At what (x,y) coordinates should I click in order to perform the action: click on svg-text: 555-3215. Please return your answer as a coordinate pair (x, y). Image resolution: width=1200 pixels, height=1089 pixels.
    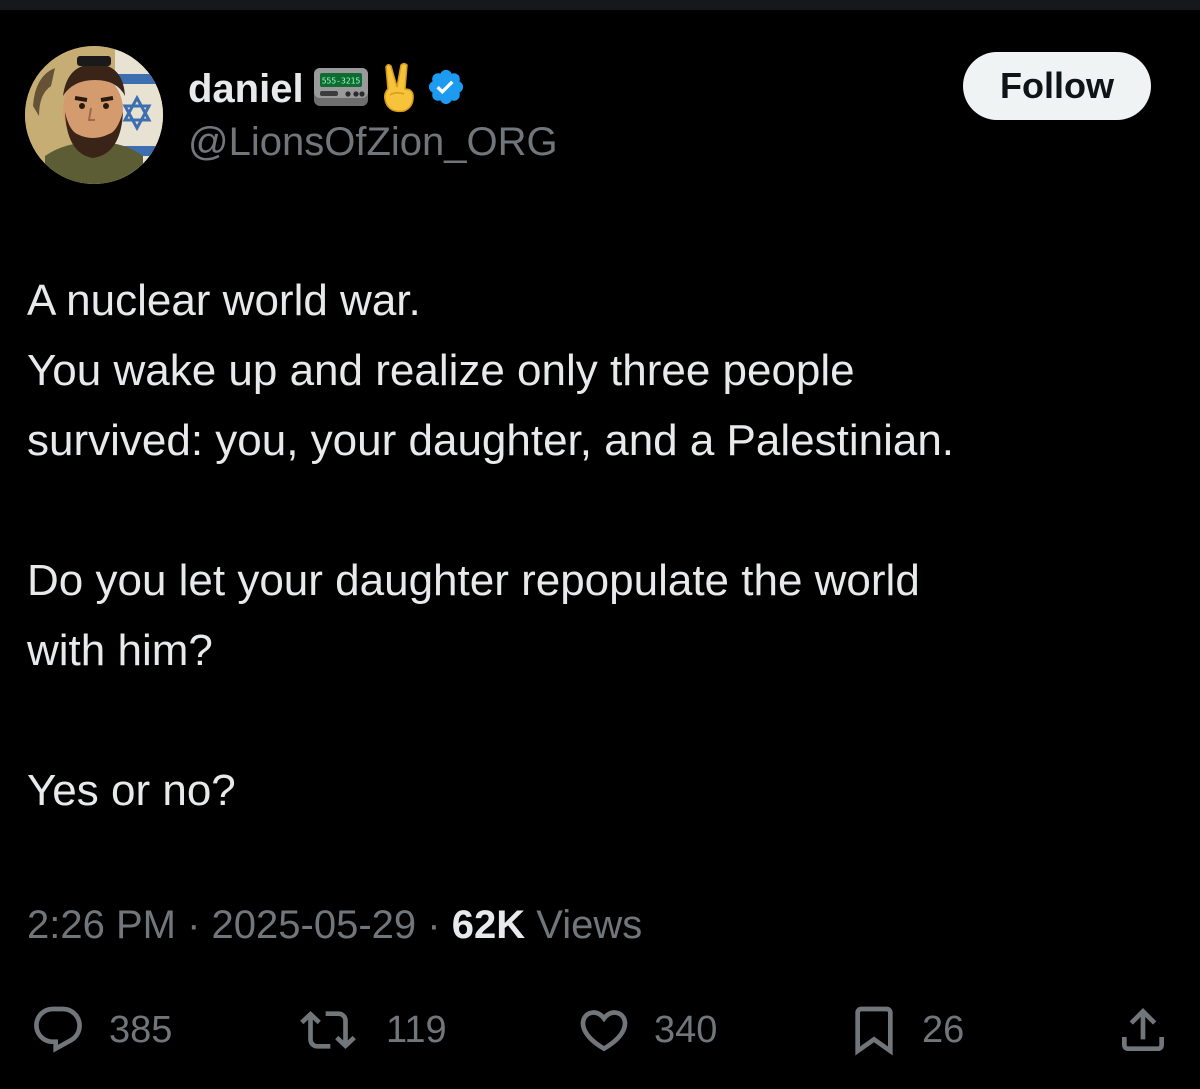
    Looking at the image, I should click on (340, 80).